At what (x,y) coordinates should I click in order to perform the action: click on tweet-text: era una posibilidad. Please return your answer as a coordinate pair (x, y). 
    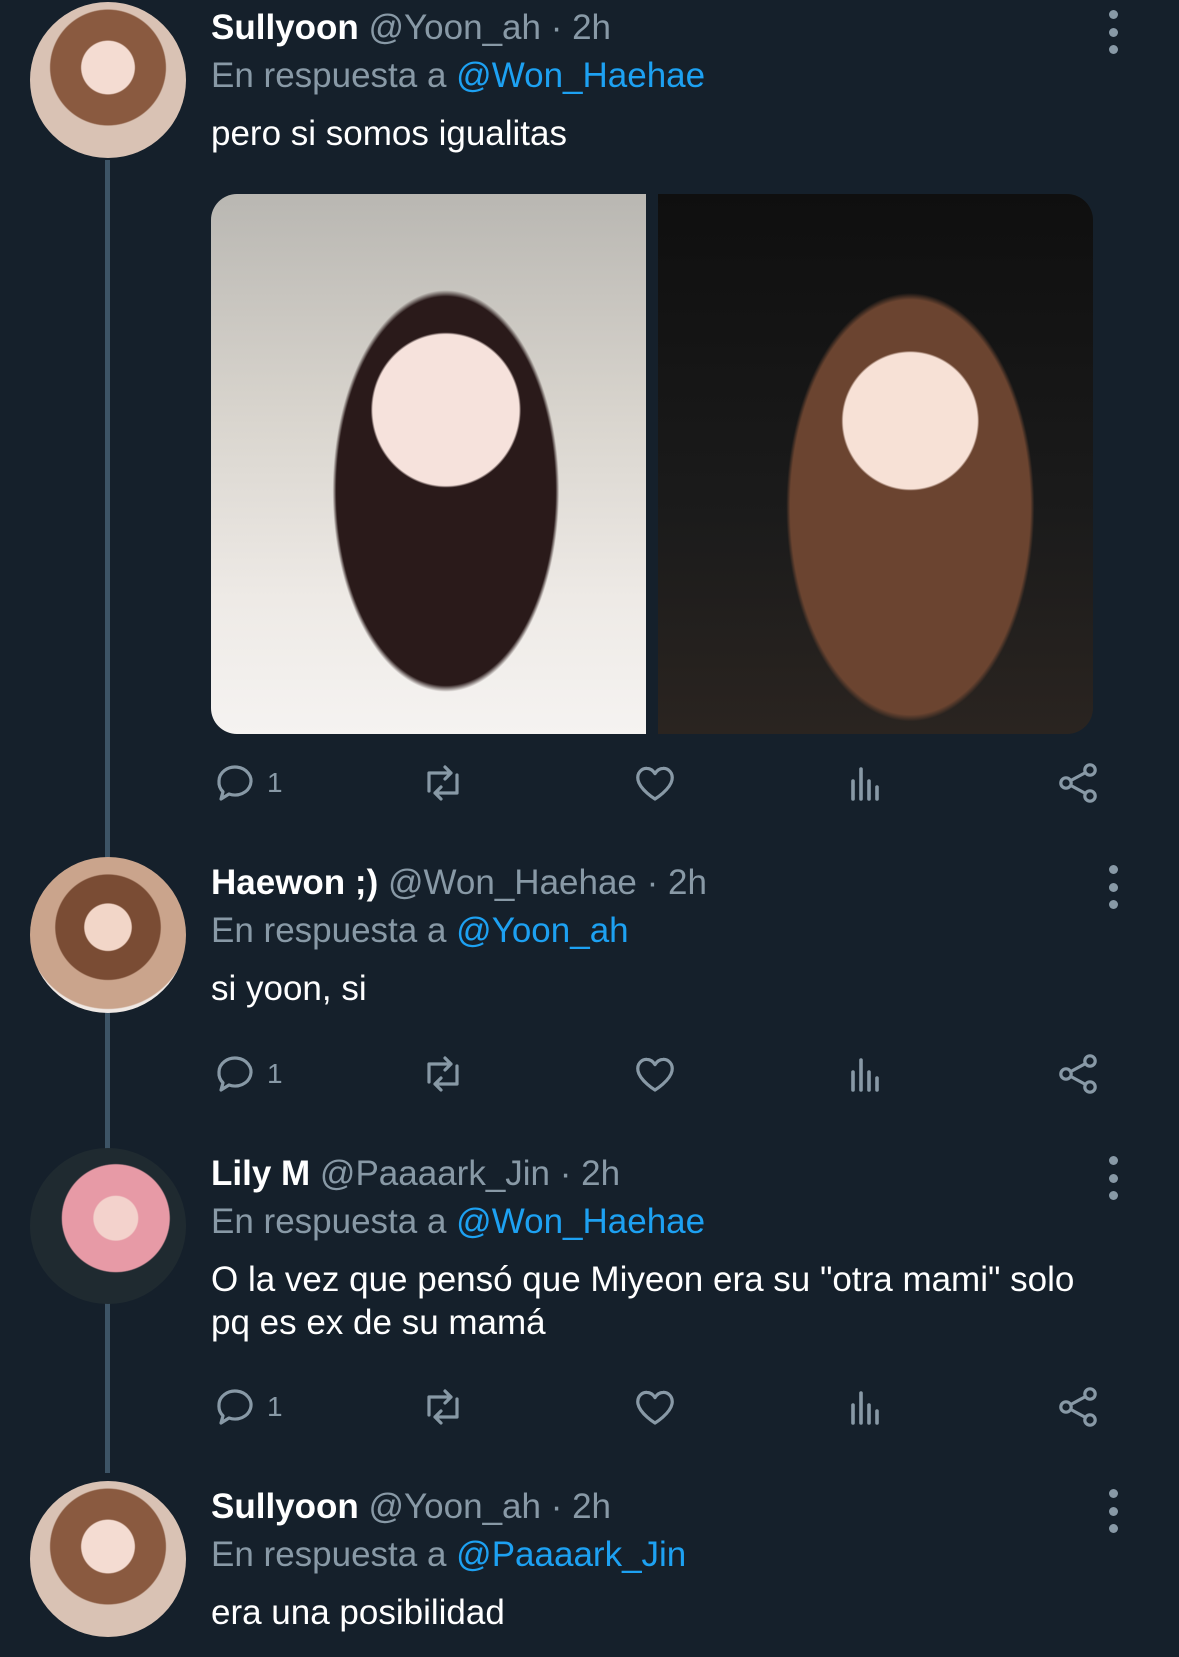
    Looking at the image, I should click on (358, 1612).